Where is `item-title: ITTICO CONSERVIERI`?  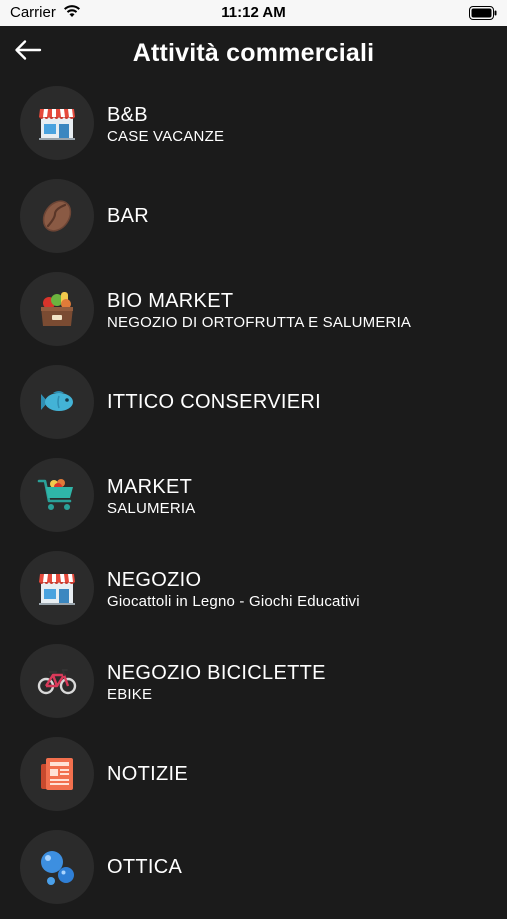
item-title: ITTICO CONSERVIERI is located at coordinates (214, 402).